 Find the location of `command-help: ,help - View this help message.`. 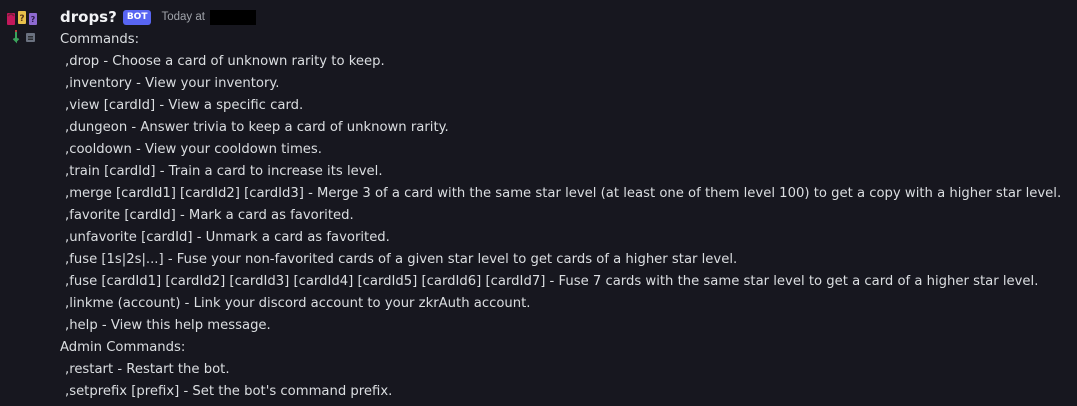

command-help: ,help - View this help message. is located at coordinates (168, 325).